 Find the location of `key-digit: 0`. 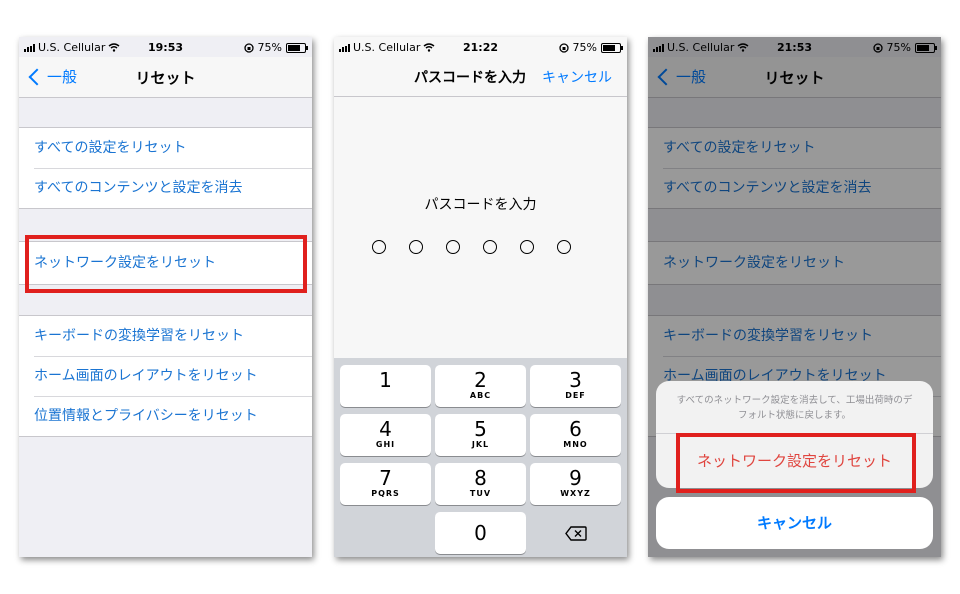

key-digit: 0 is located at coordinates (480, 533).